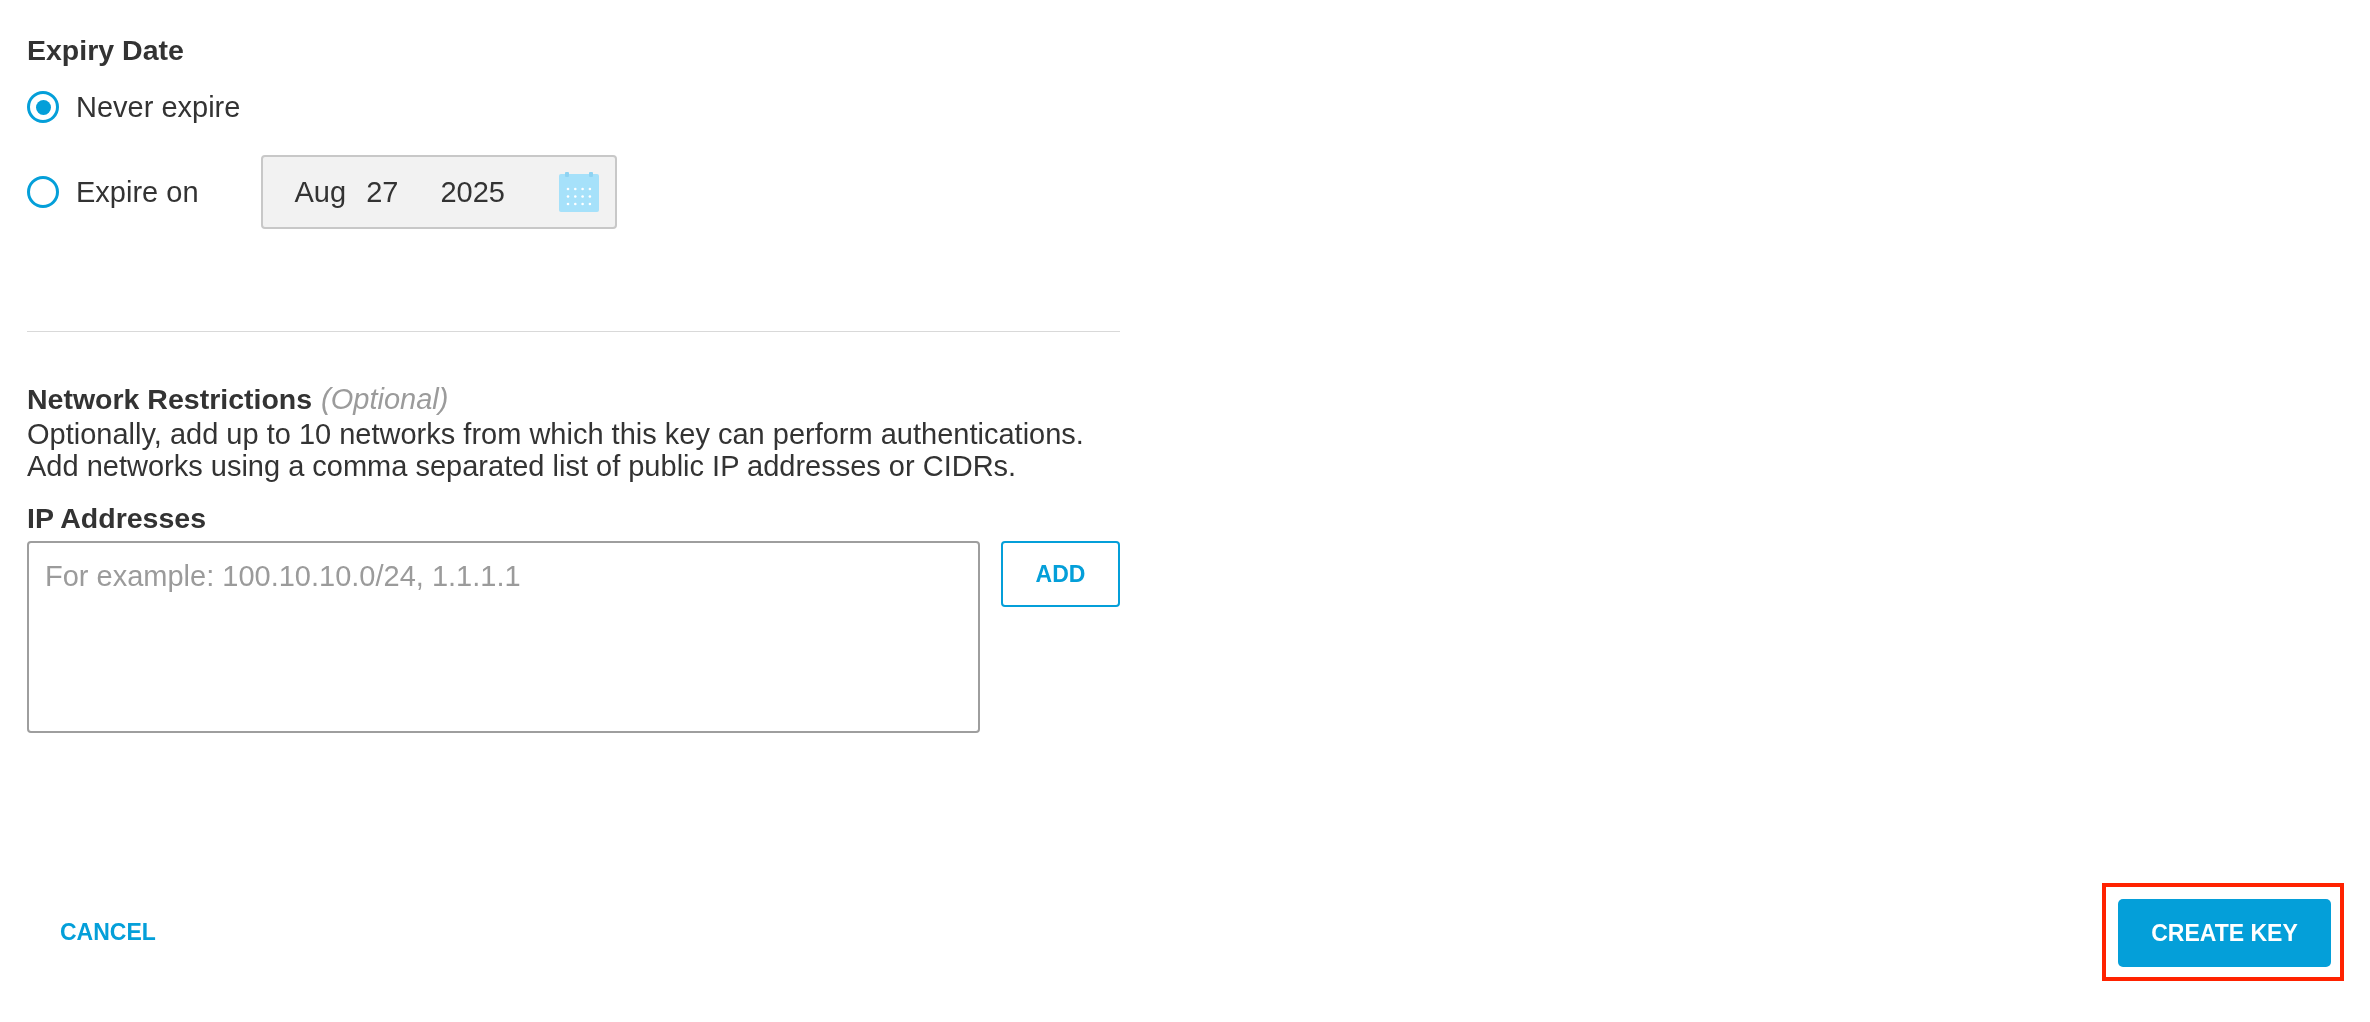  Describe the element at coordinates (137, 192) in the screenshot. I see `option-label: Expire on` at that location.